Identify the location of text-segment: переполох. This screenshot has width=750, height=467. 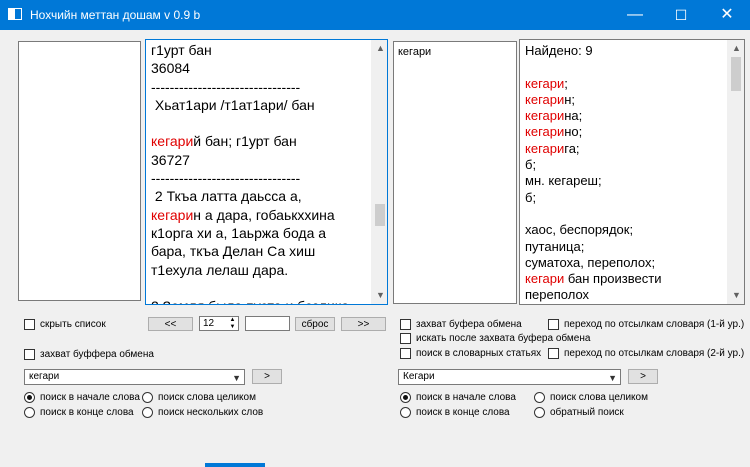
(557, 295).